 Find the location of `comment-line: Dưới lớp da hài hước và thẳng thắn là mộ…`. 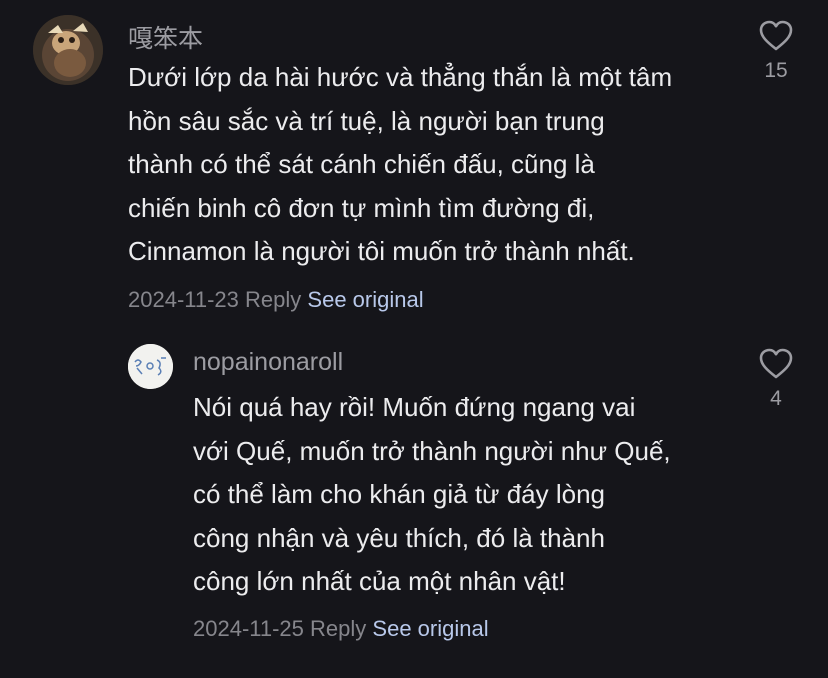

comment-line: Dưới lớp da hài hước và thẳng thắn là mộ… is located at coordinates (400, 77).